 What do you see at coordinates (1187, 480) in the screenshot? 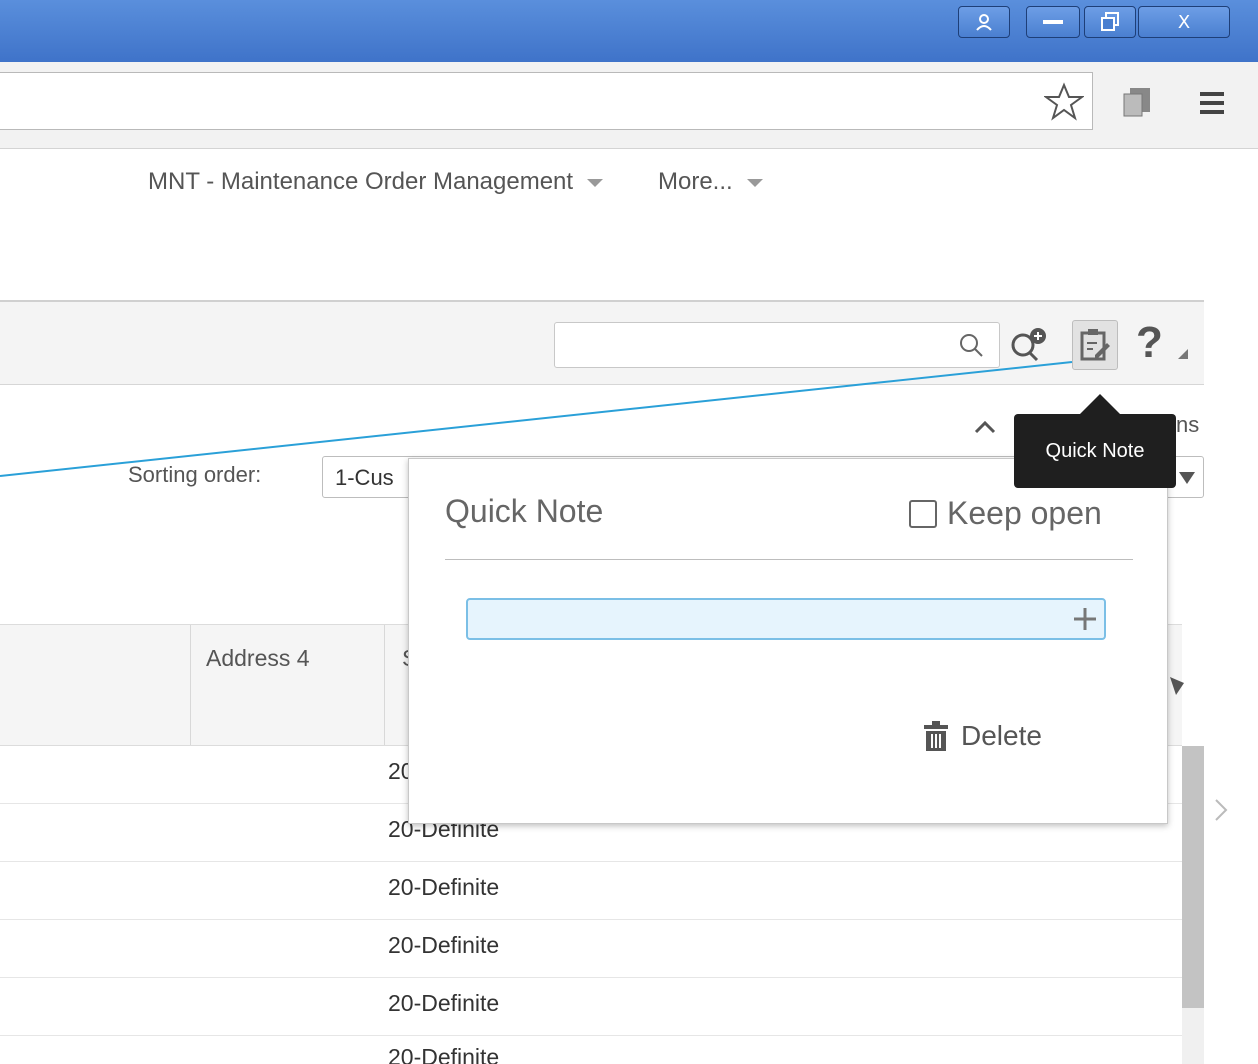
I see `chevron-down-icon` at bounding box center [1187, 480].